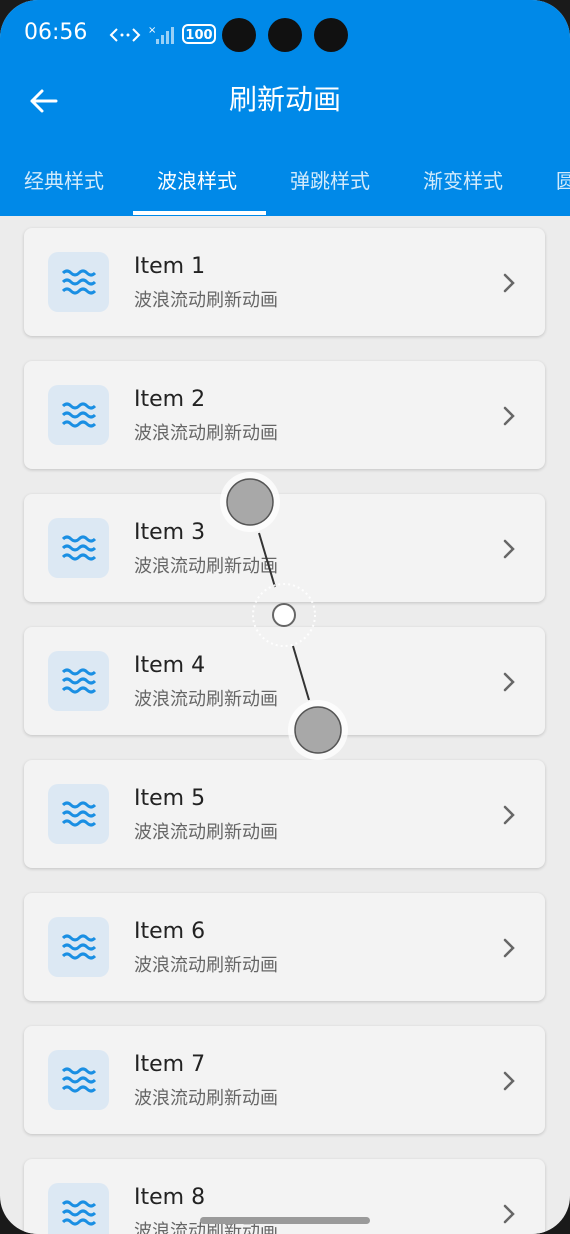 This screenshot has width=570, height=1234. I want to click on item-title: Item 4, so click(170, 665).